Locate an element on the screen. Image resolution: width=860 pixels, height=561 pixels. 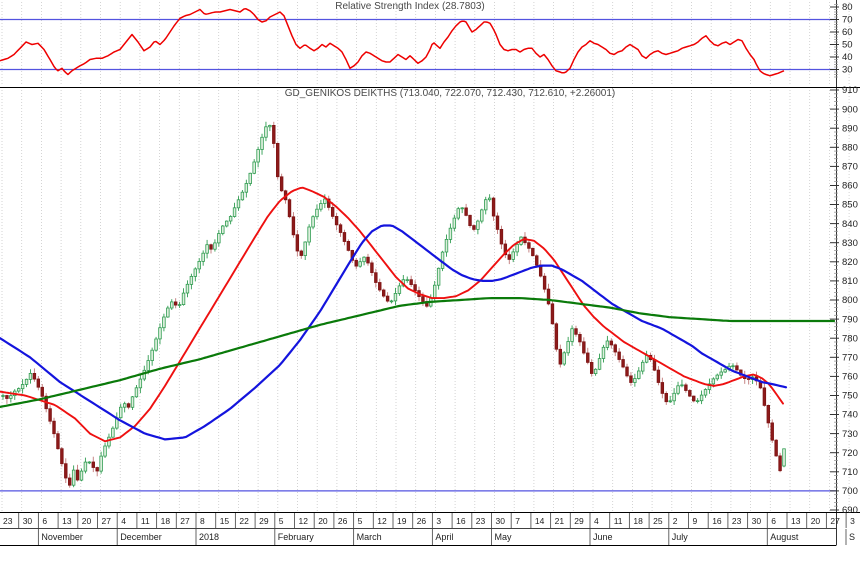
day-tick-label: 18 is located at coordinates (166, 521).